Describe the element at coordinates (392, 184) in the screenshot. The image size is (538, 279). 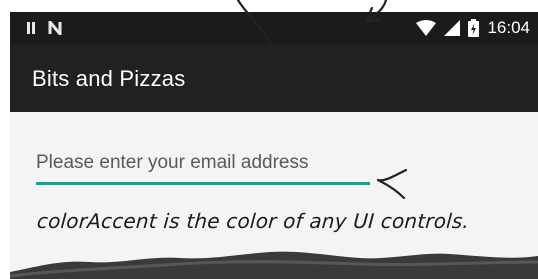
I see `arrow-to-email-field` at that location.